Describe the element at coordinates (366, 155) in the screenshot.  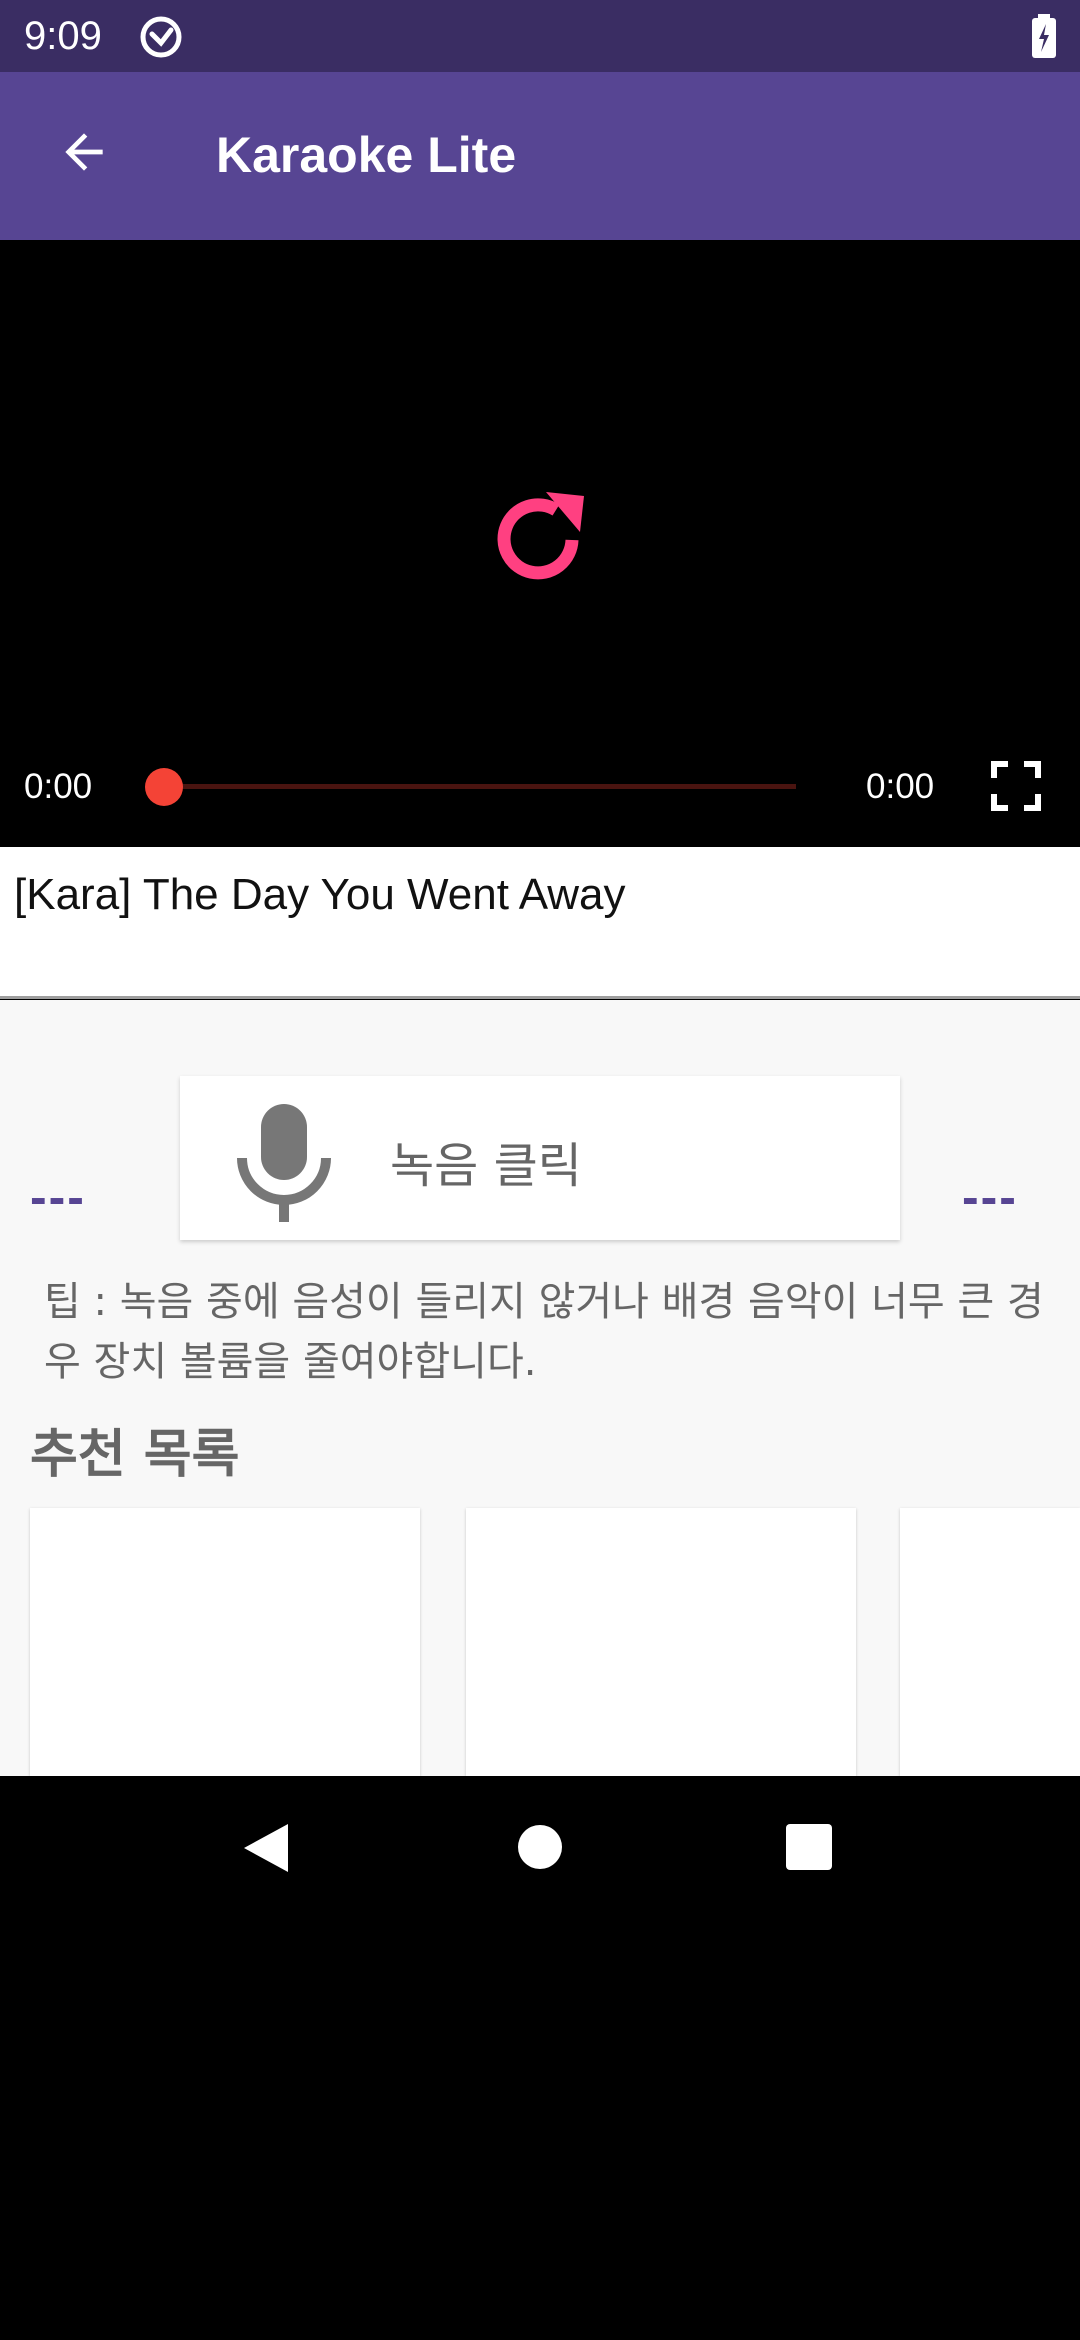
I see `app-title: Karaoke Lite` at that location.